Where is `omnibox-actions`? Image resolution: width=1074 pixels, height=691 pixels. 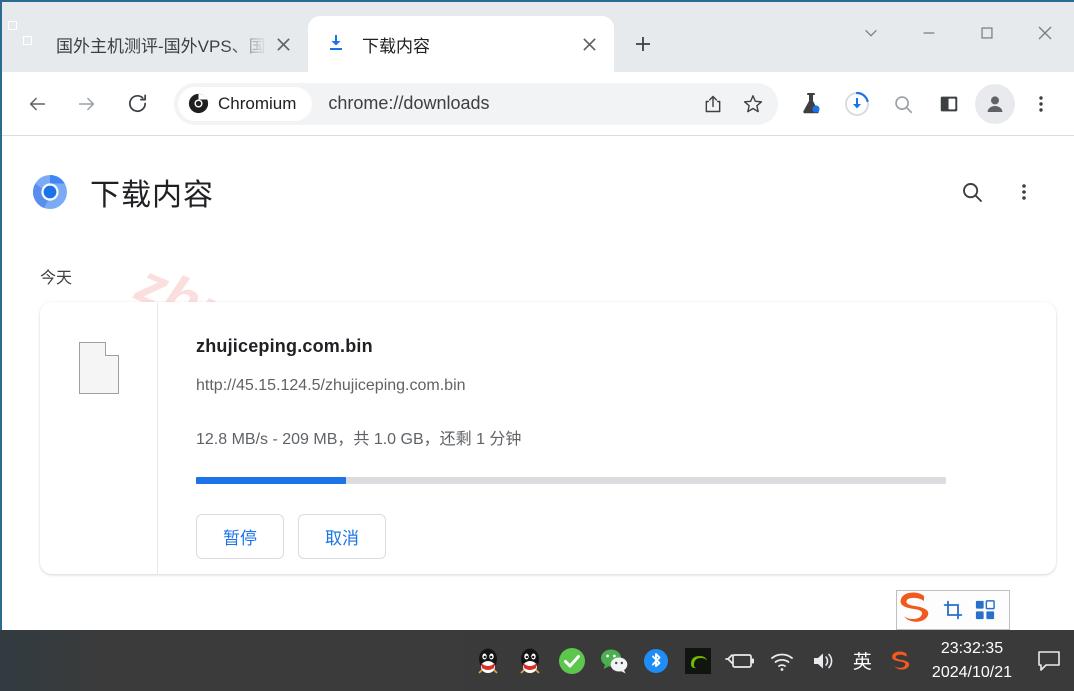
omnibox-actions is located at coordinates (733, 104).